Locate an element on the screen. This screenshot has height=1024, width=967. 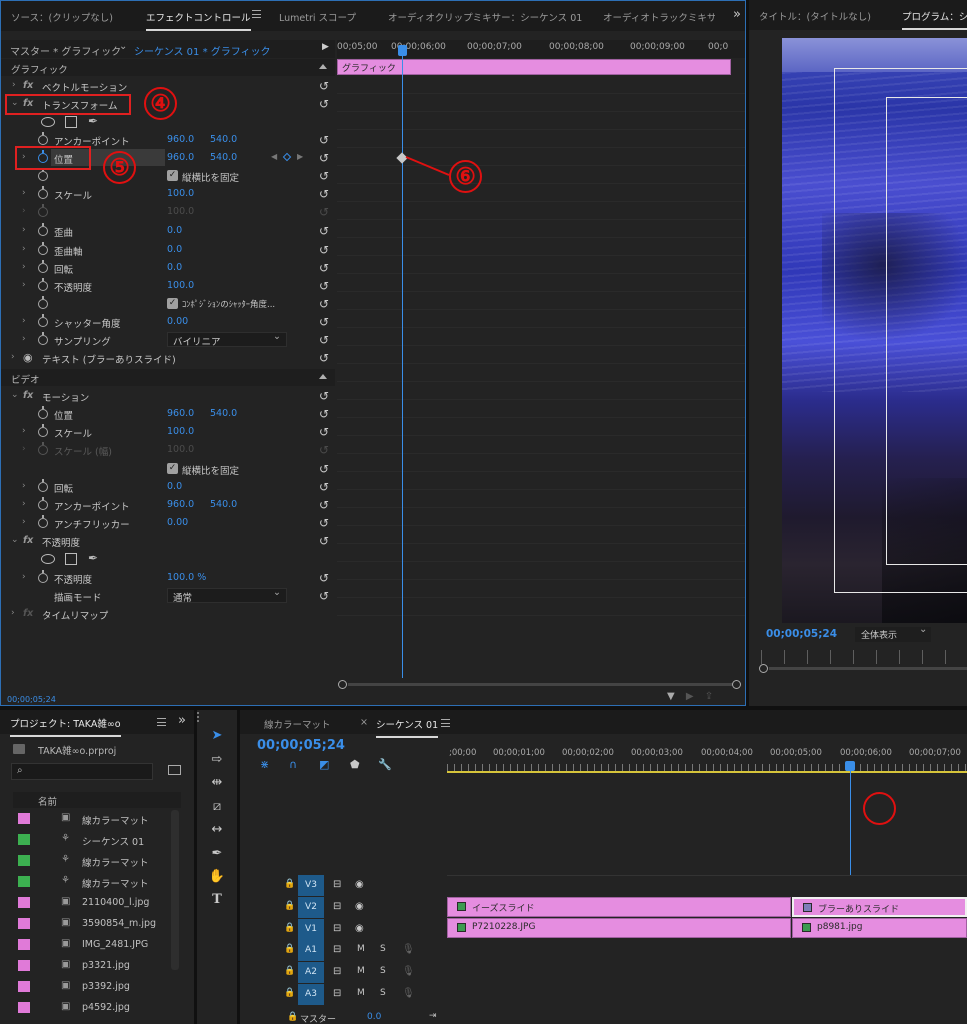
insert-sequence-icon: ⋇ is located at coordinates (264, 764).